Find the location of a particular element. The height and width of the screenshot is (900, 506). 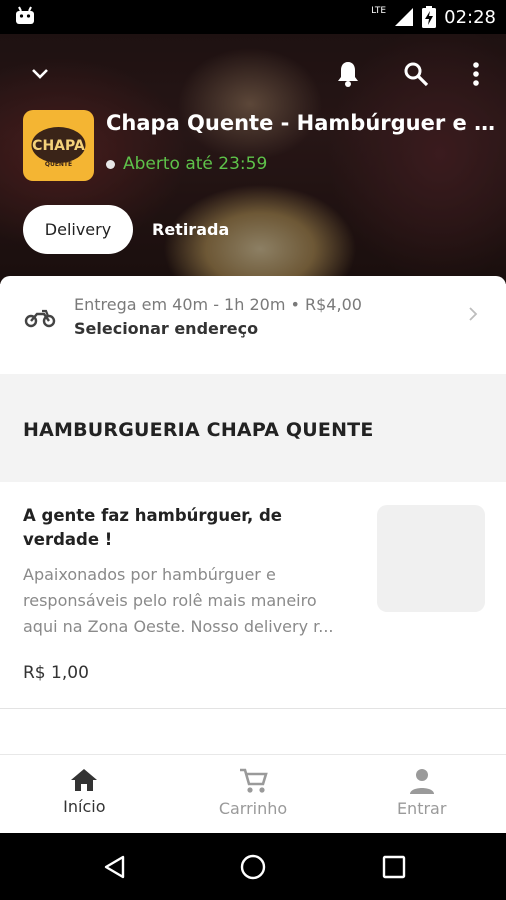

signal-icon is located at coordinates (404, 17).